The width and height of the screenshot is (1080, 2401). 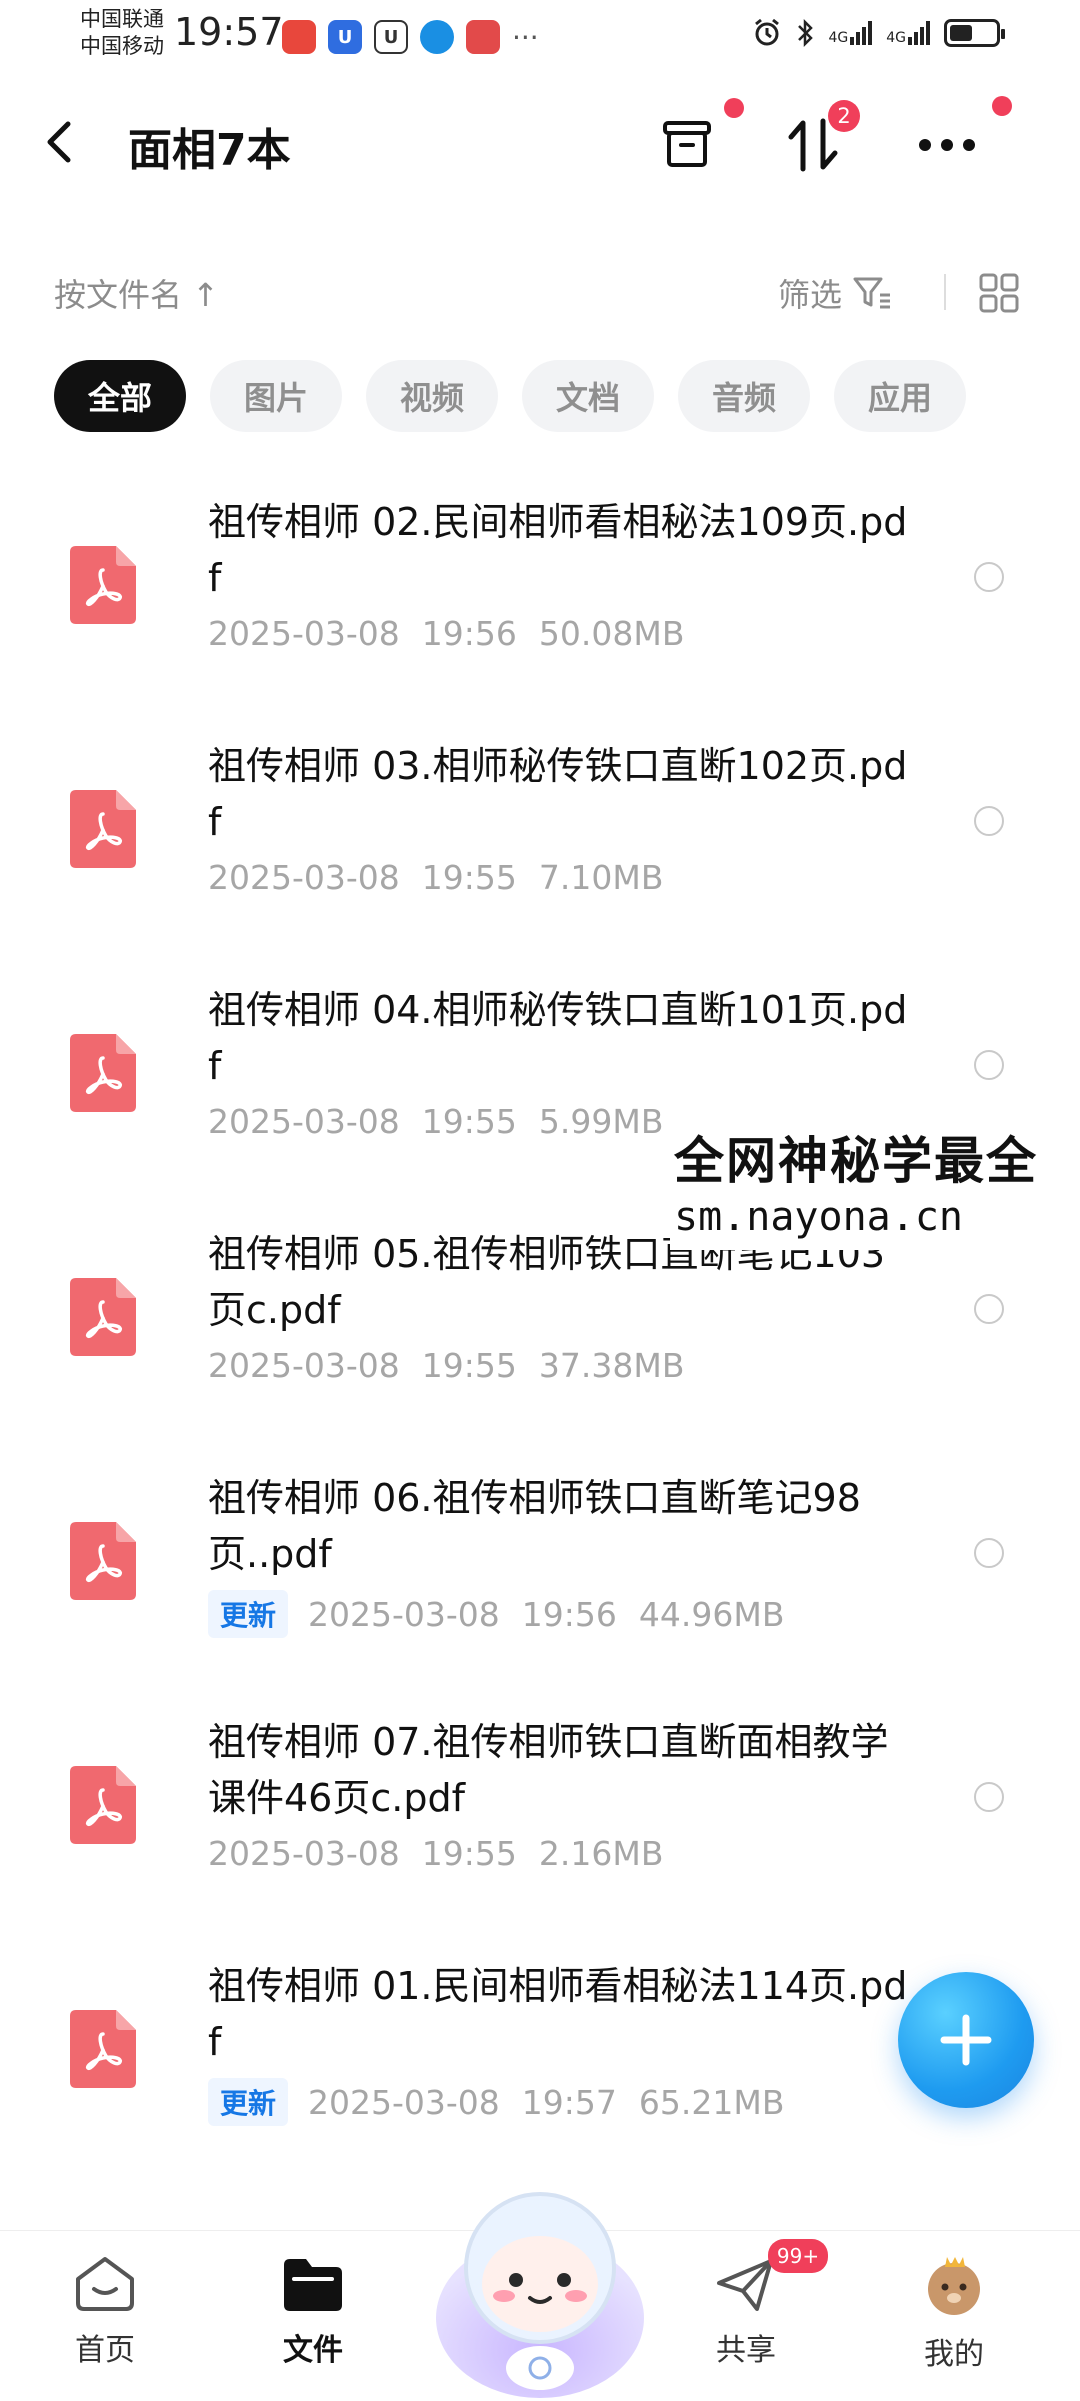 I want to click on filter-button: 筛选, so click(x=835, y=293).